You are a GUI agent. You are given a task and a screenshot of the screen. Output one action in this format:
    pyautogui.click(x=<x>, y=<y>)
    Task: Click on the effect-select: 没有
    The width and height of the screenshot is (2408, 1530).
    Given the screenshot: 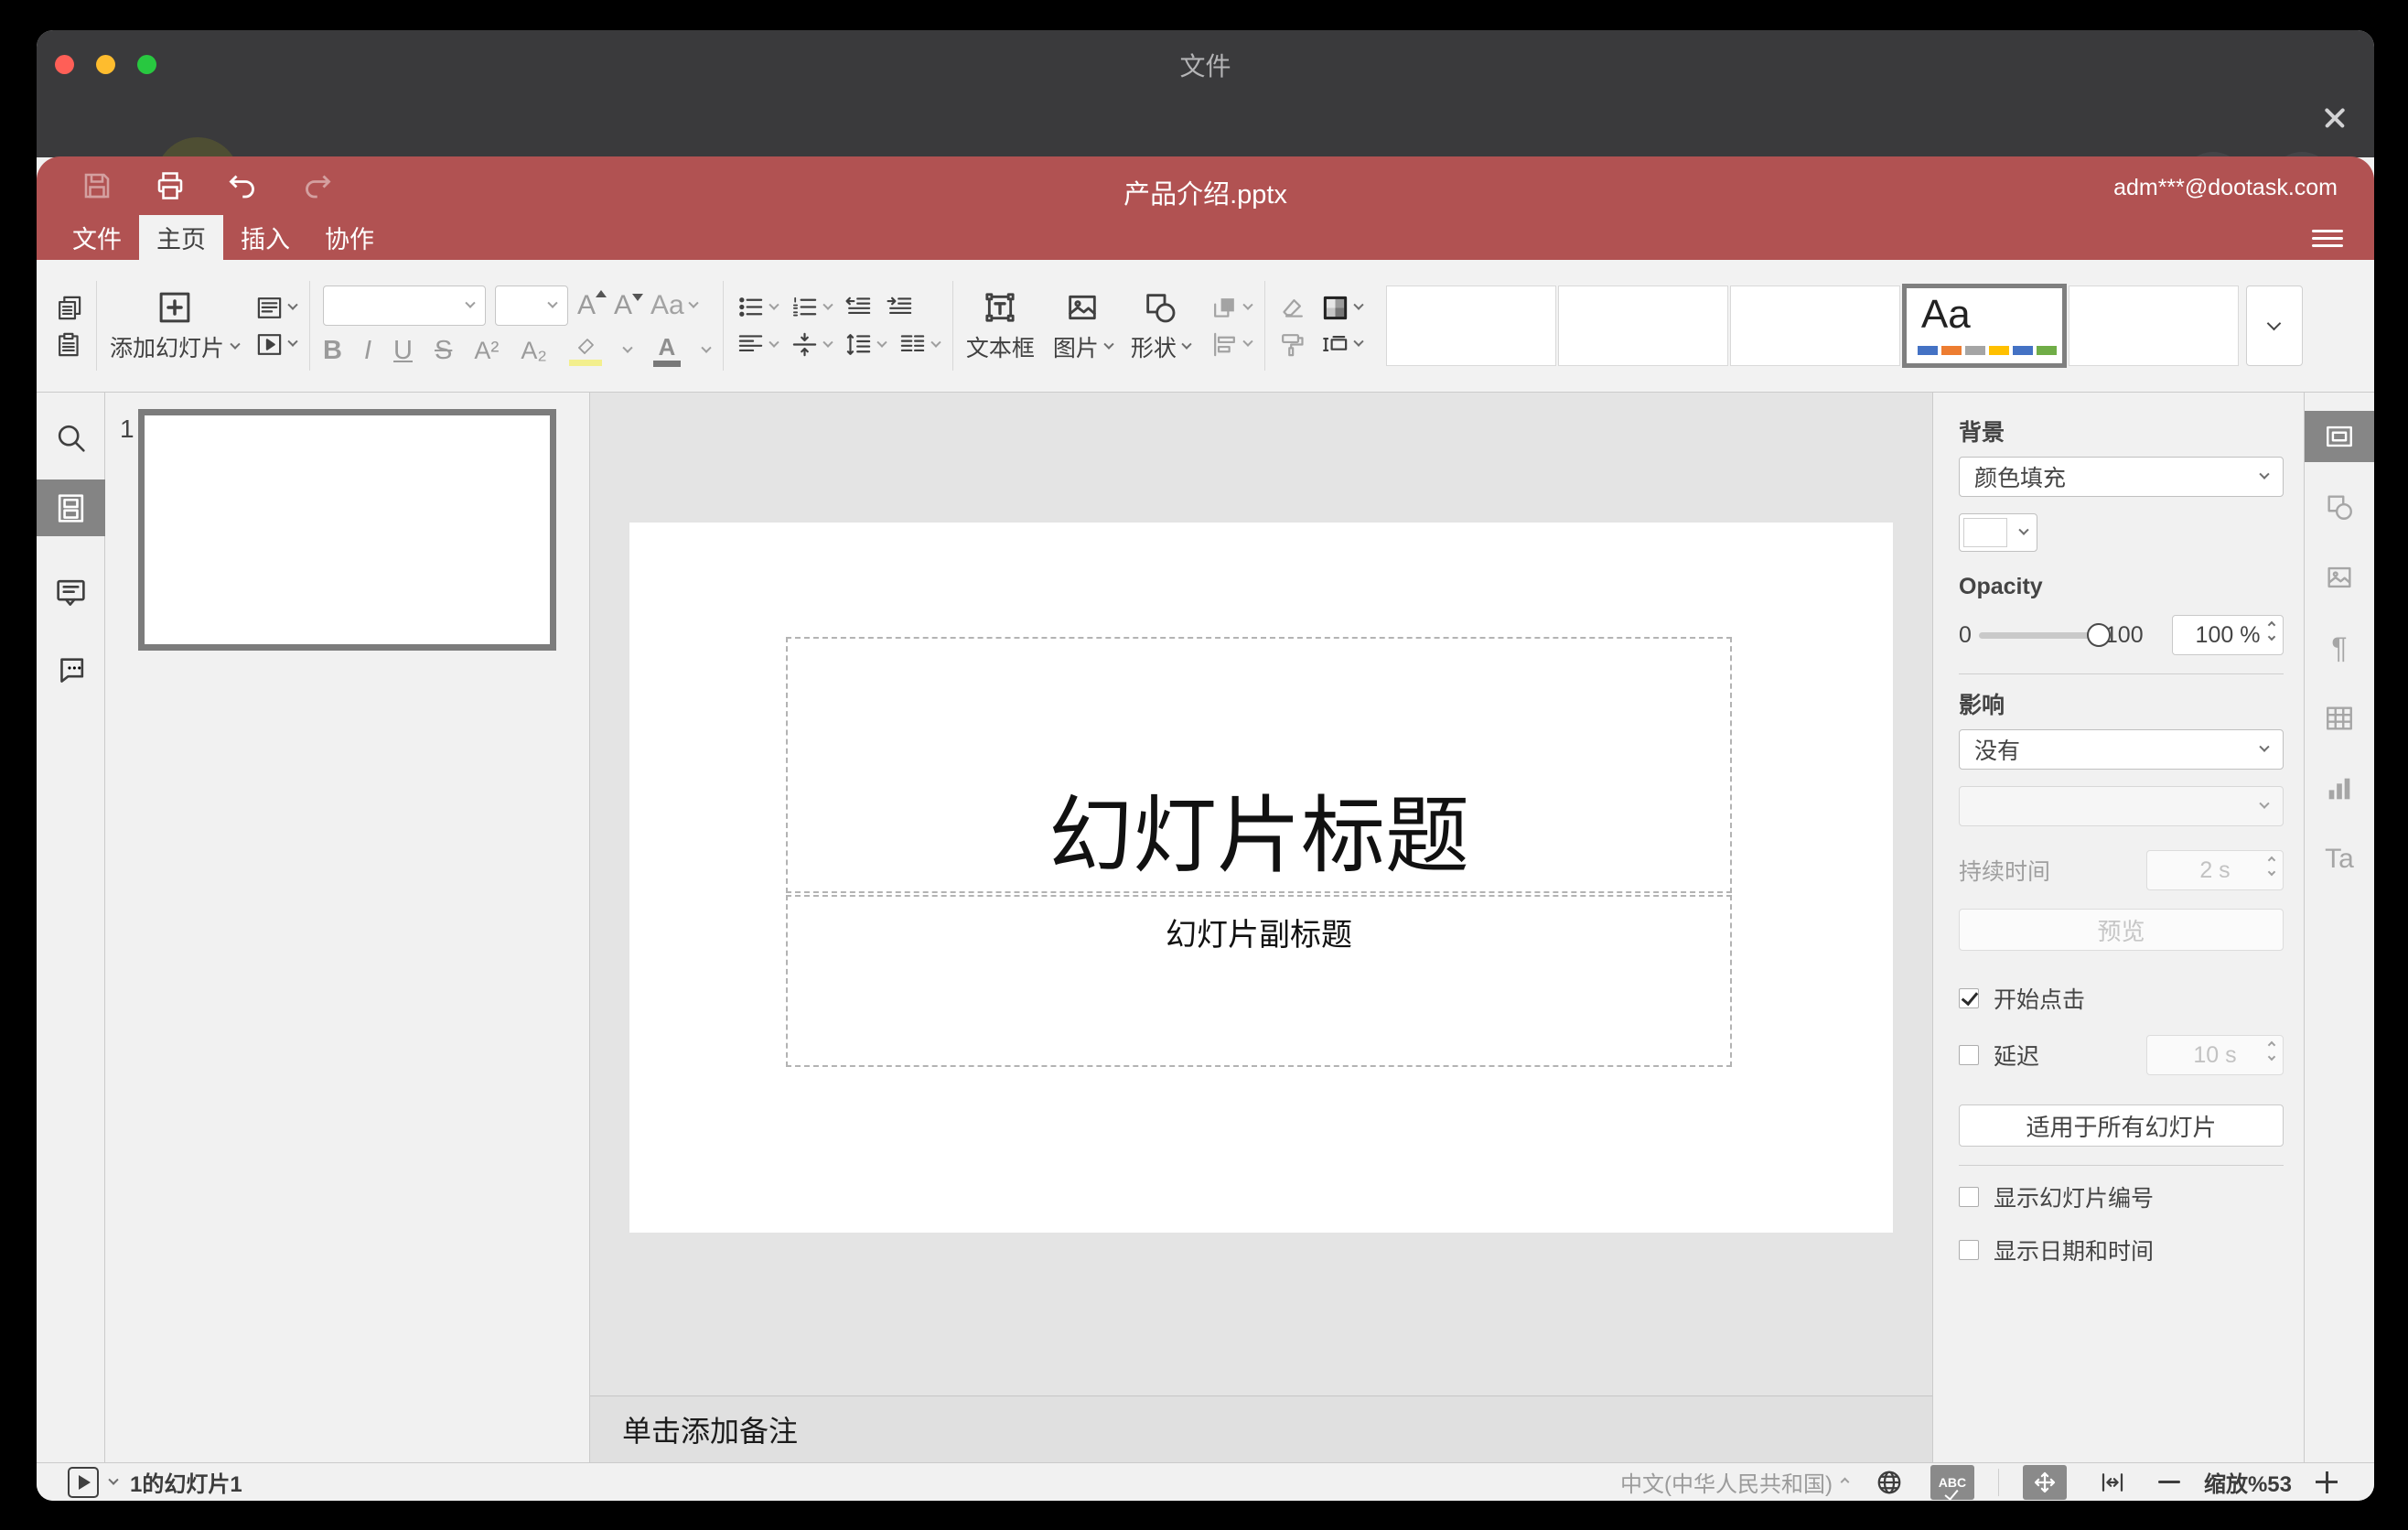 What is the action you would take?
    pyautogui.click(x=2121, y=749)
    